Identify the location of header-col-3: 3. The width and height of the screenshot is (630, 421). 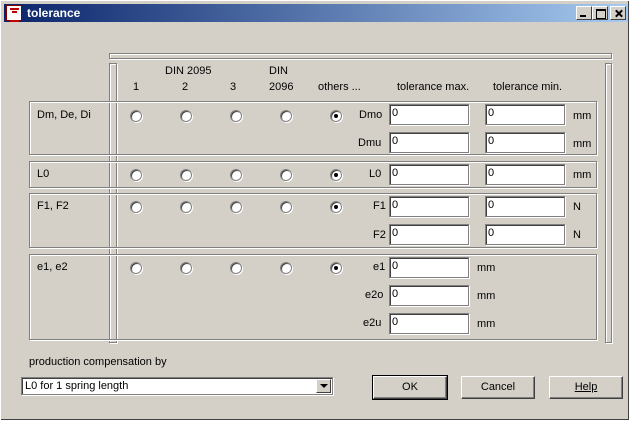
(233, 87).